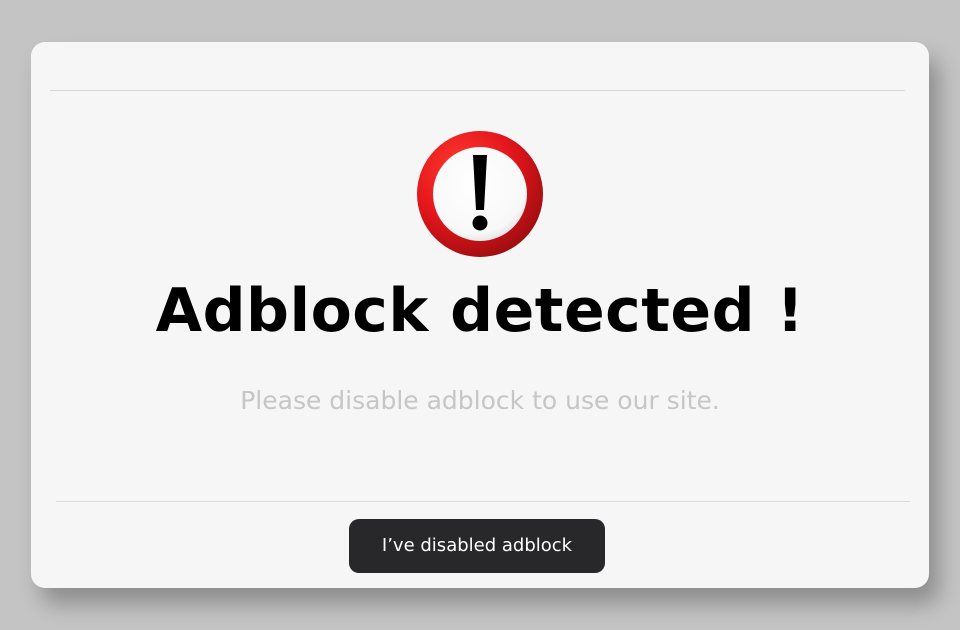 The image size is (960, 630). Describe the element at coordinates (480, 194) in the screenshot. I see `exclamation-warning-icon` at that location.